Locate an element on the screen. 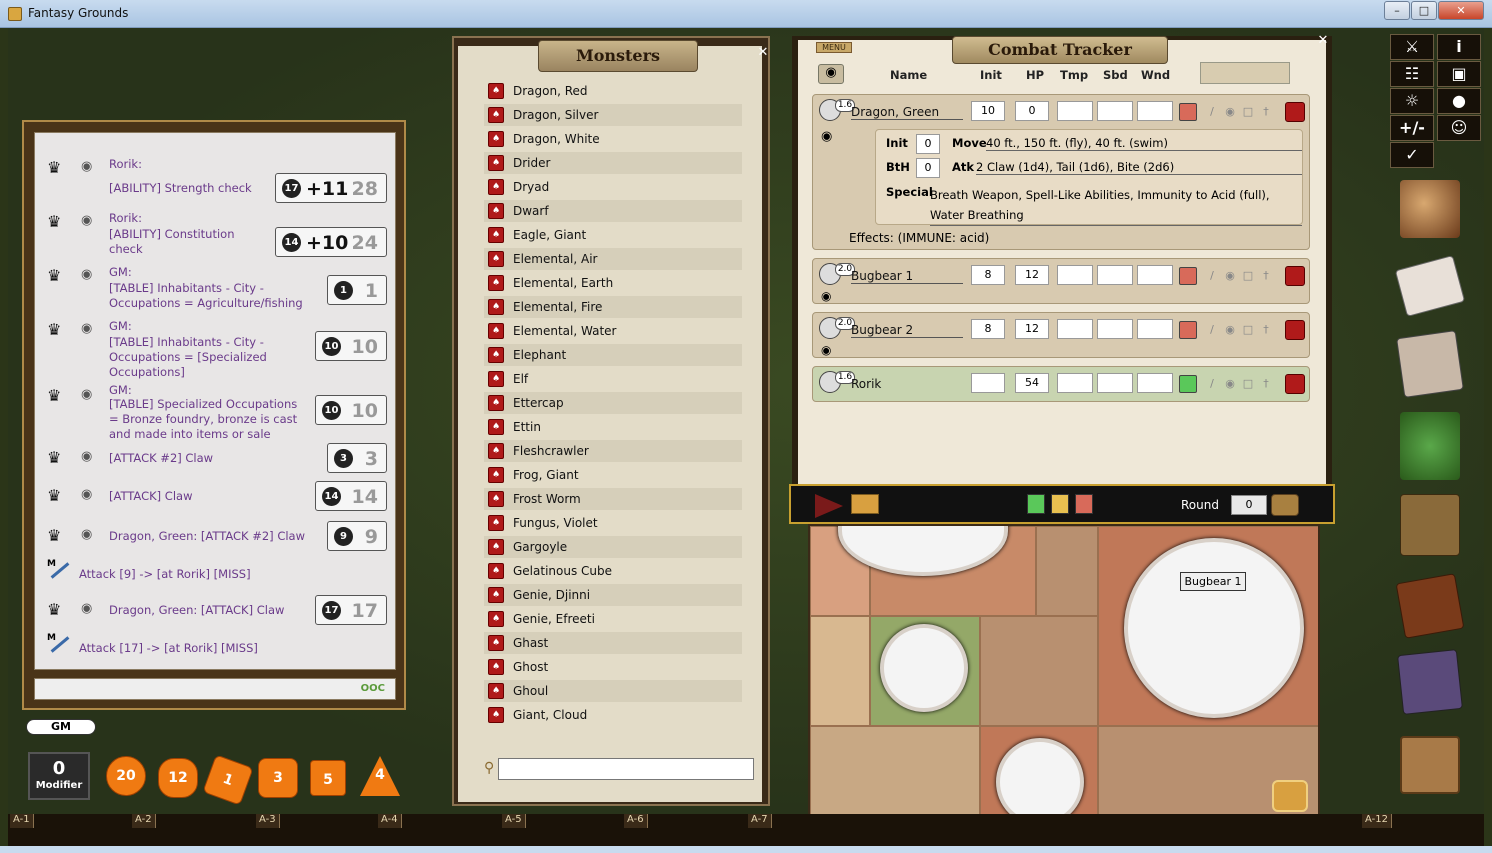  ct-entry: 2.0 Bugbear 2 8 12 / ◉ □ † ◉ is located at coordinates (1061, 335).